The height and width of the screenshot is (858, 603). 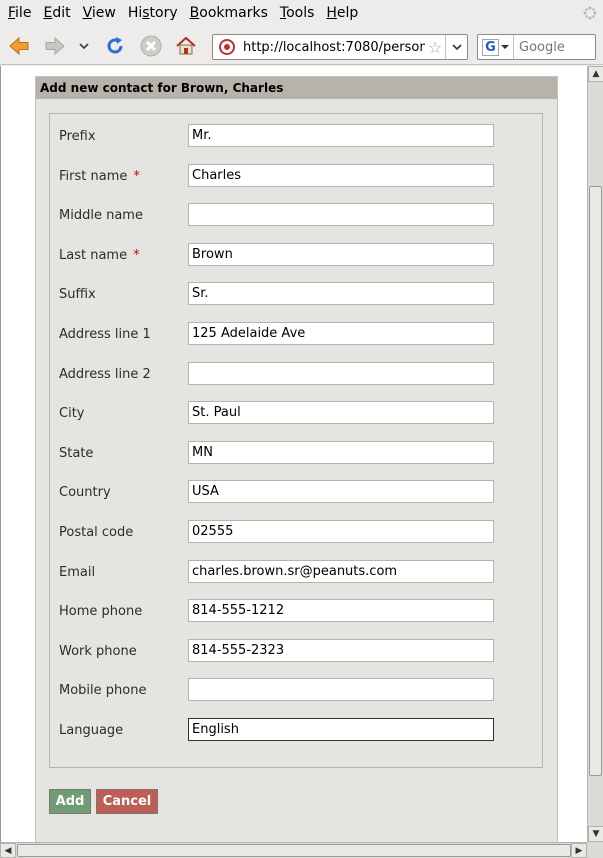 I want to click on stop-button, so click(x=151, y=46).